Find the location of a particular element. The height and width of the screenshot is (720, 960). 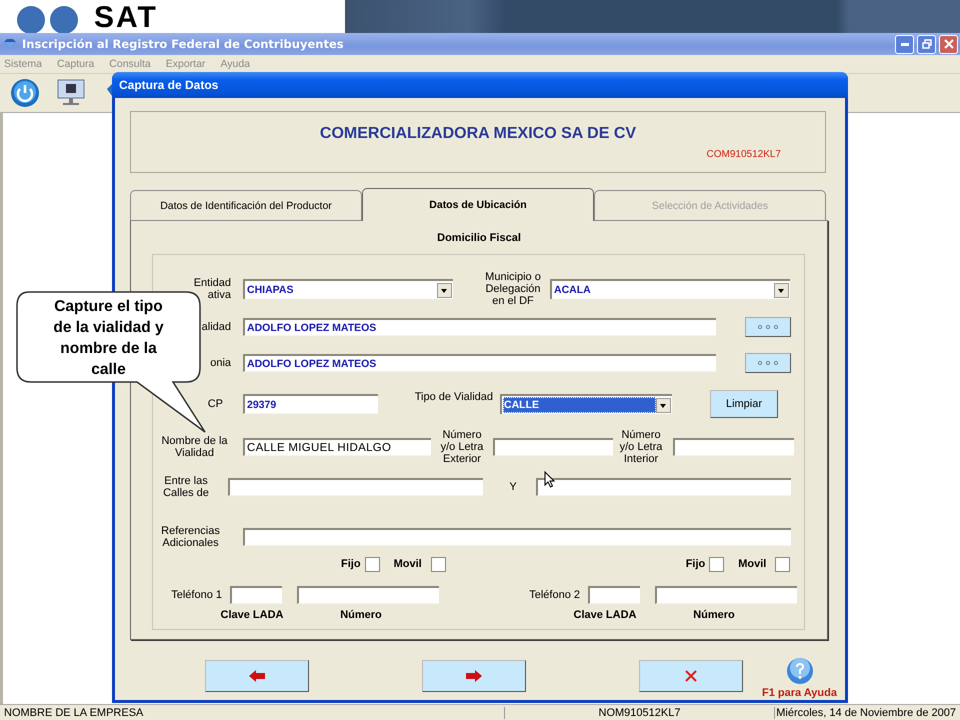

power-icon is located at coordinates (25, 93).